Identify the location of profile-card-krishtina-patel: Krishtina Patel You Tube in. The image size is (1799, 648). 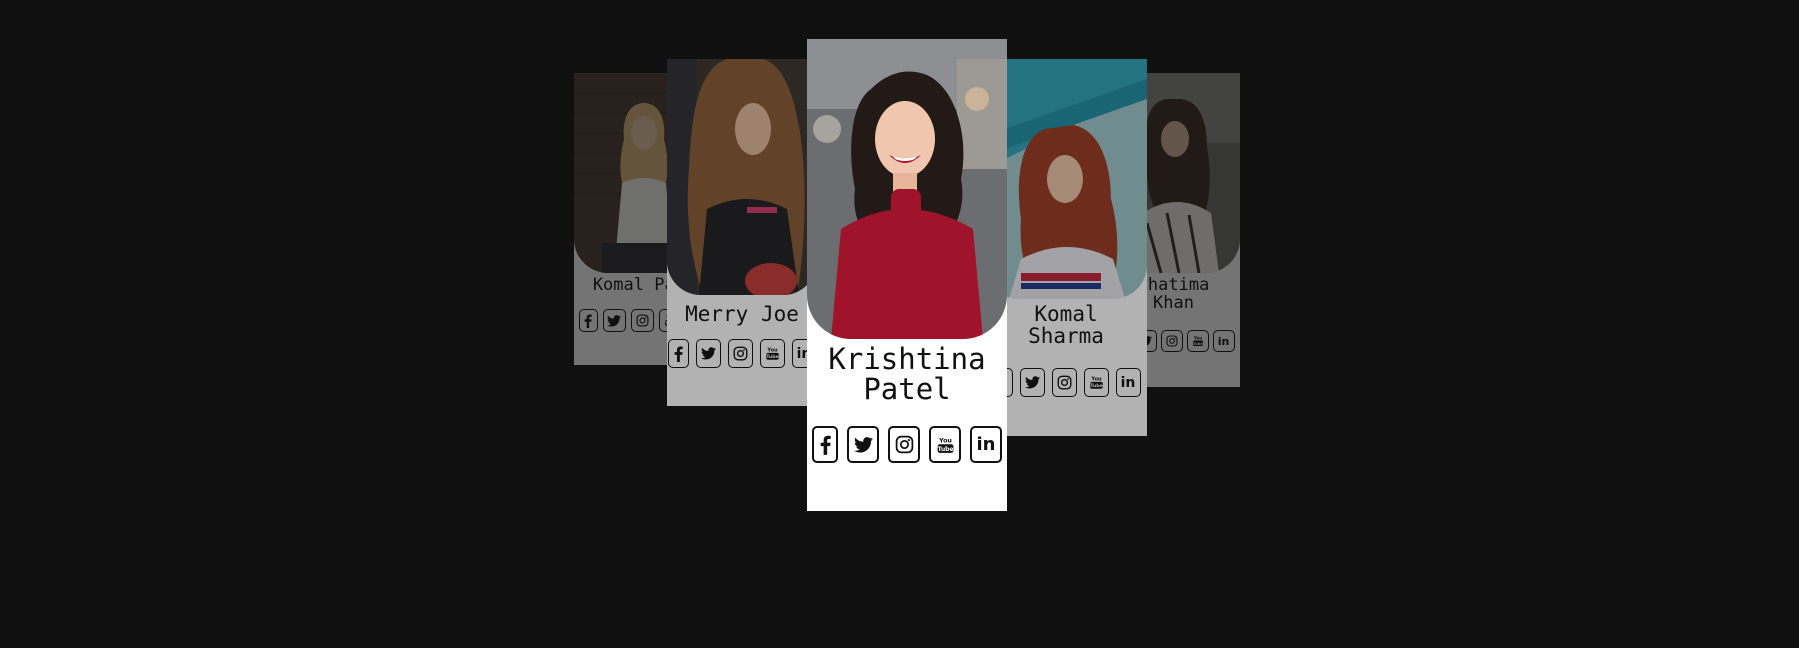
(907, 275).